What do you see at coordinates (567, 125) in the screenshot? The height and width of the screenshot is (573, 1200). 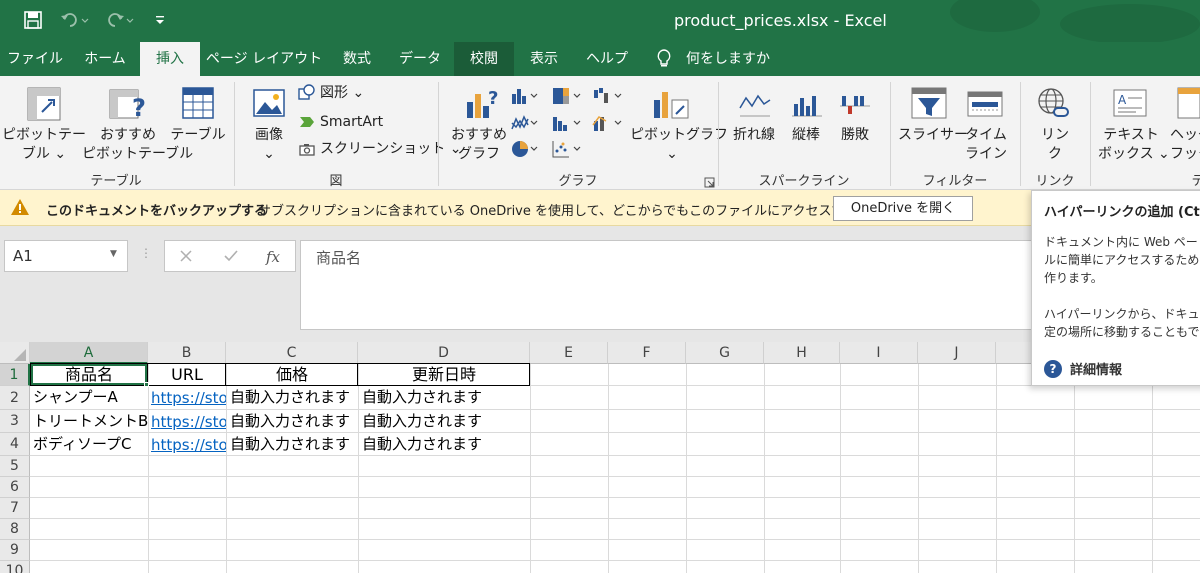 I see `statistic-chart-icon` at bounding box center [567, 125].